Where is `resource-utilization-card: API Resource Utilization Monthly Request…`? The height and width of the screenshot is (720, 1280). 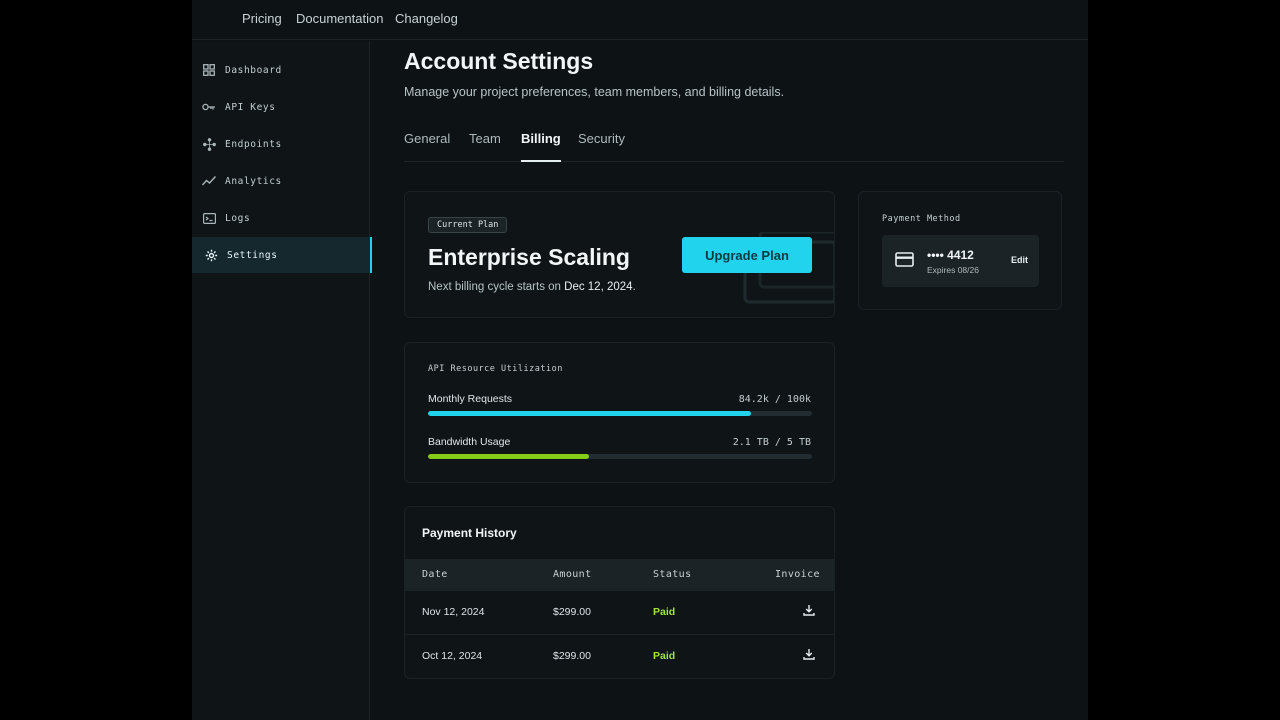
resource-utilization-card: API Resource Utilization Monthly Request… is located at coordinates (619, 412).